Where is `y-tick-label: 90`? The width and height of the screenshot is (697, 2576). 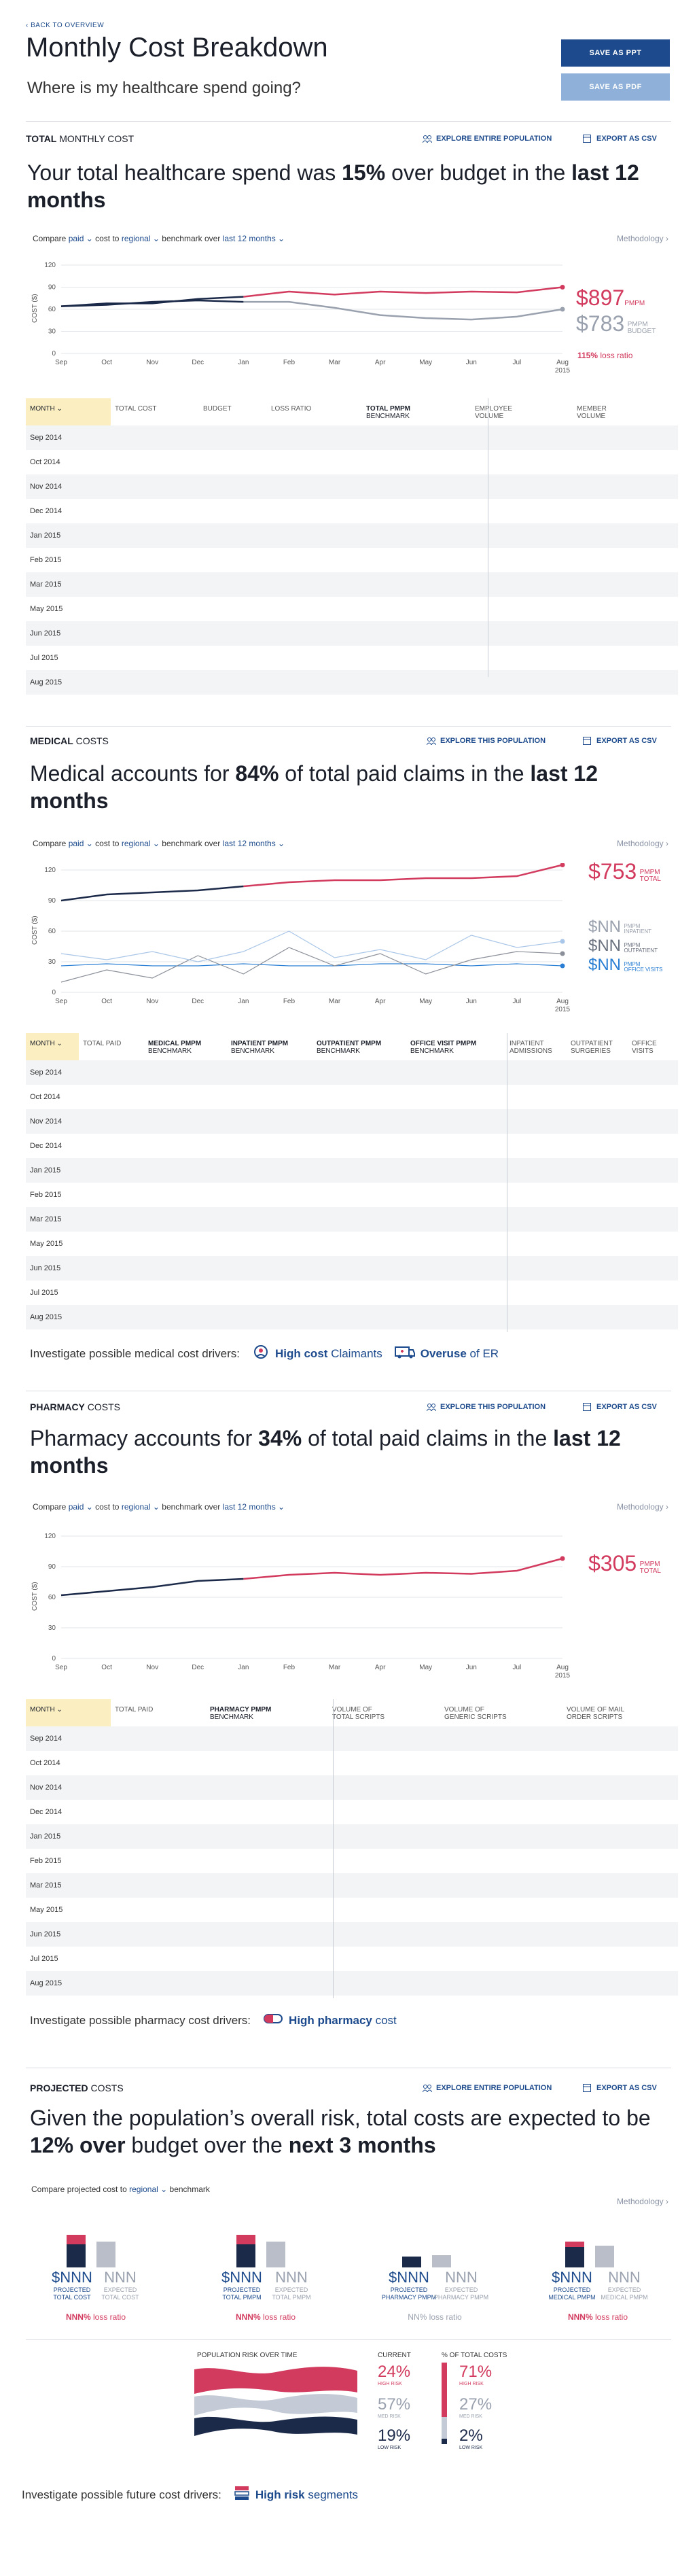 y-tick-label: 90 is located at coordinates (52, 901).